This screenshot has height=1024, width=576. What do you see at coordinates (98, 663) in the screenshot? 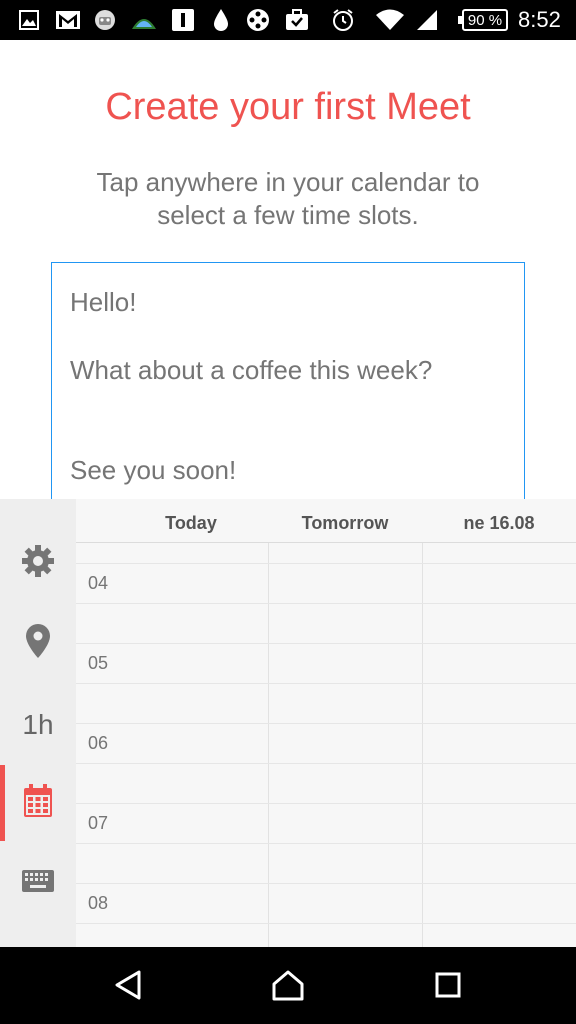
I see `hour-label: 05` at bounding box center [98, 663].